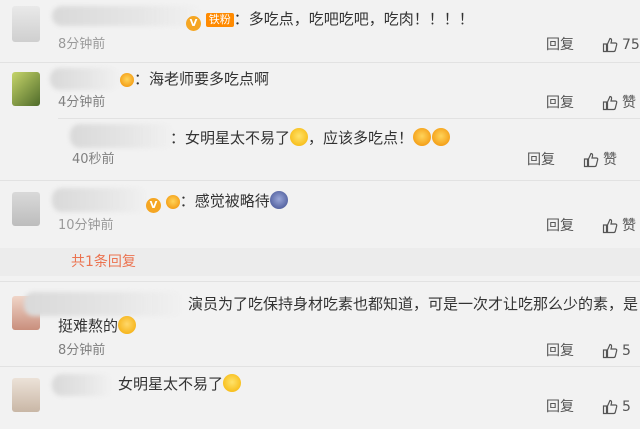  I want to click on fan-badge: 铁粉, so click(219, 20).